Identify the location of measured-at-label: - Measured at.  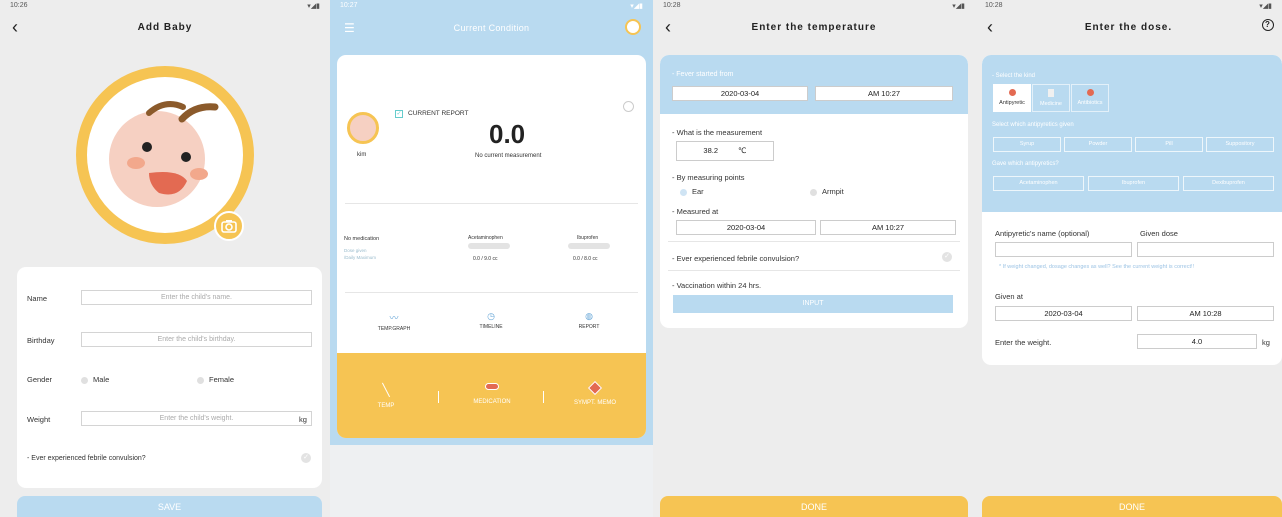
(695, 211).